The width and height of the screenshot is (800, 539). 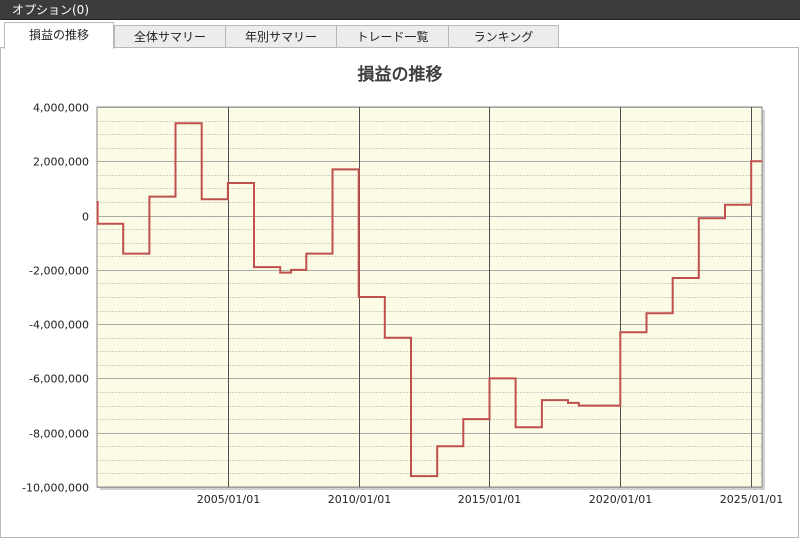 What do you see at coordinates (59, 271) in the screenshot?
I see `y-tick-label: -2,000,000` at bounding box center [59, 271].